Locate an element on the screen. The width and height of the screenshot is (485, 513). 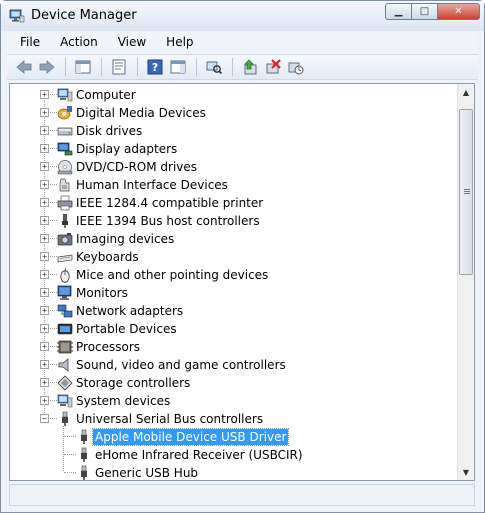
tree-category-row: + Display adapters is located at coordinates (234, 149).